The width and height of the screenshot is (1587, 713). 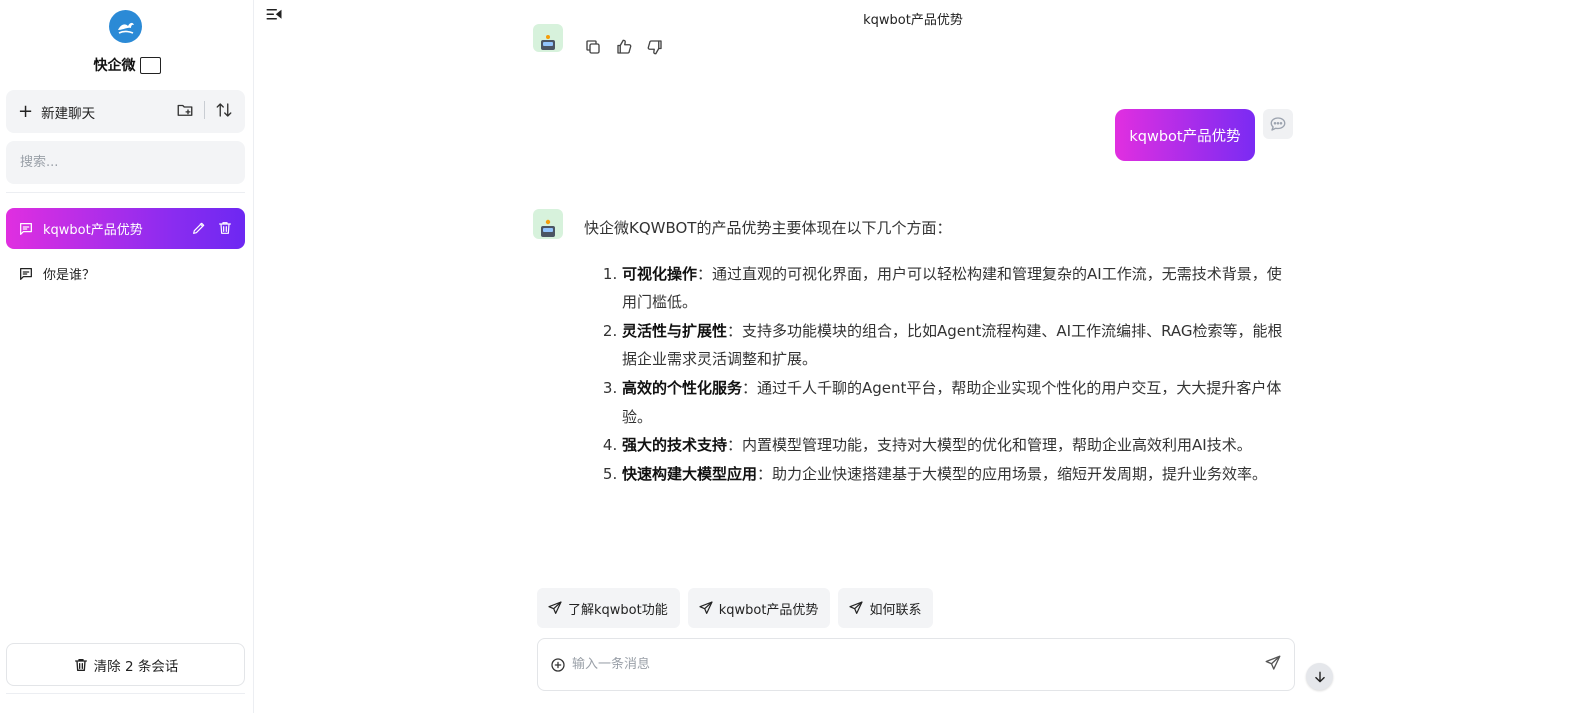 I want to click on trash-icon, so click(x=81, y=665).